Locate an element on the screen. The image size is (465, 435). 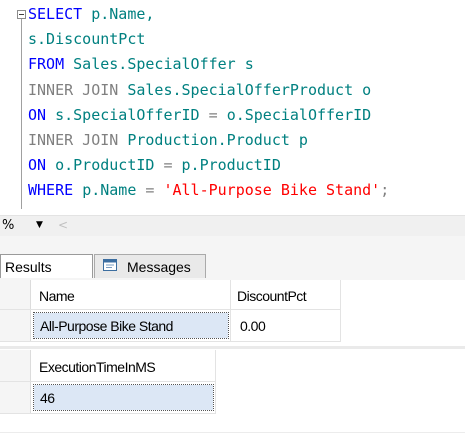
tab-messages: Messages is located at coordinates (150, 266).